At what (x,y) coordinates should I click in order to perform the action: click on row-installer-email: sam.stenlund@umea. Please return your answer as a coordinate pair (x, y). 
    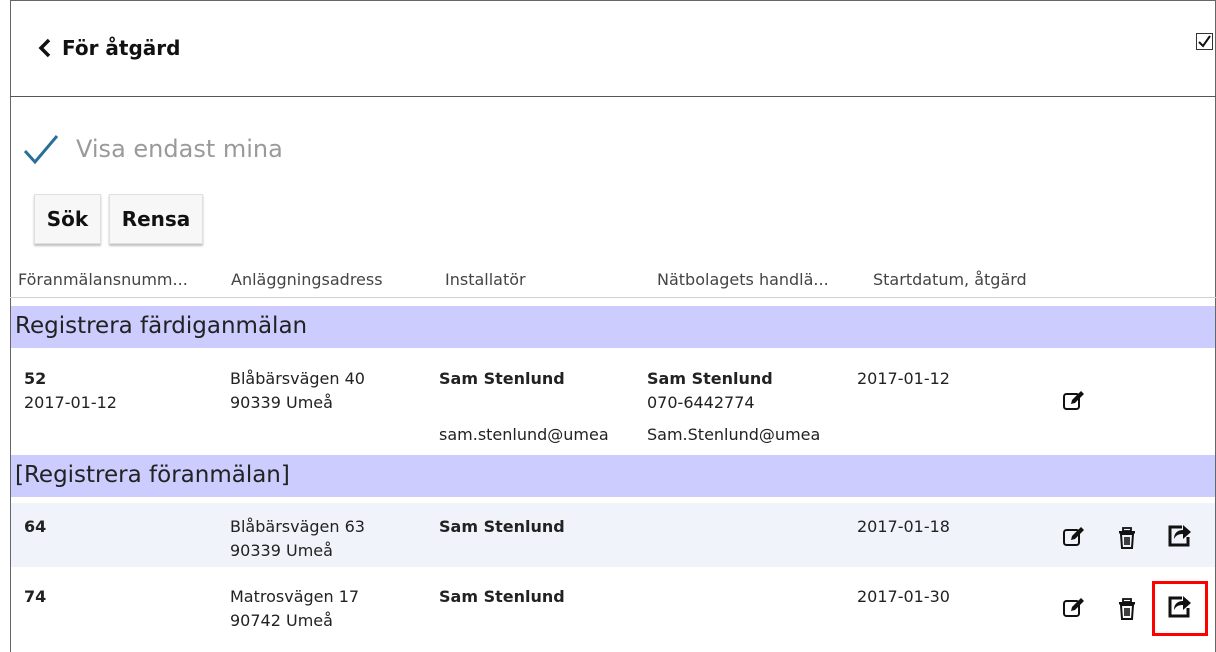
    Looking at the image, I should click on (524, 434).